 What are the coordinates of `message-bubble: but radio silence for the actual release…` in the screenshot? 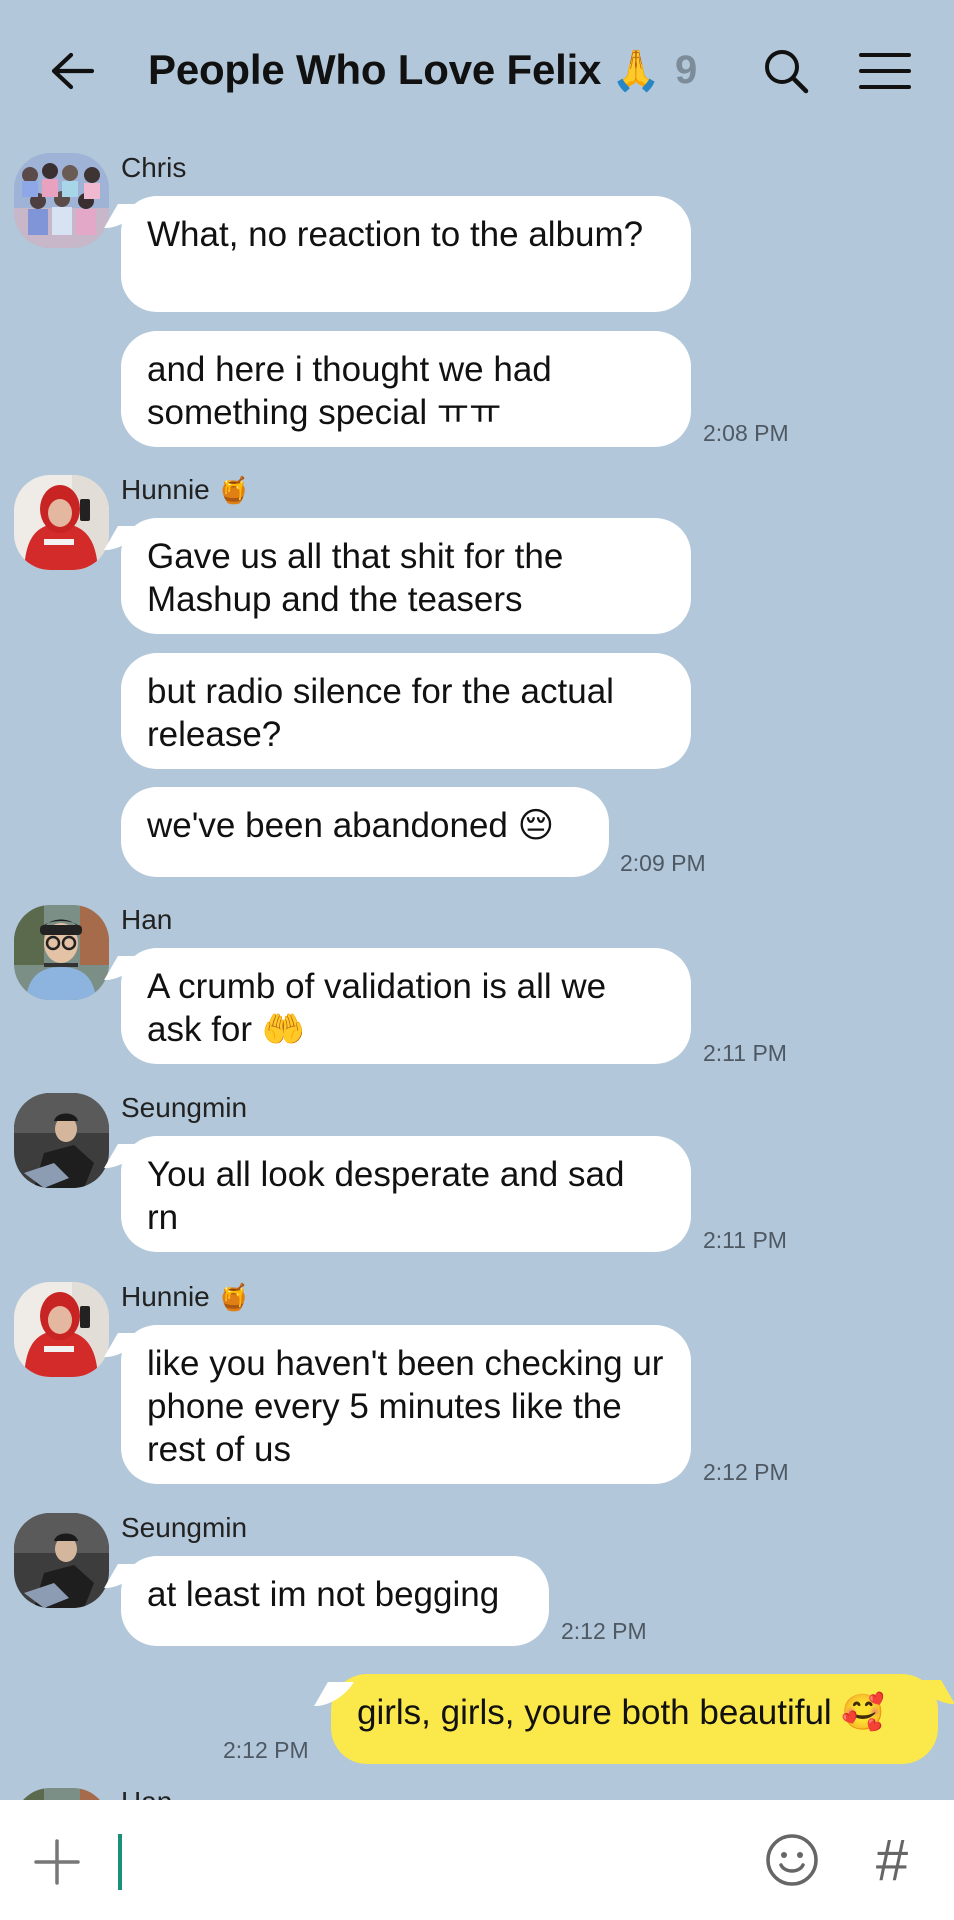 It's located at (406, 711).